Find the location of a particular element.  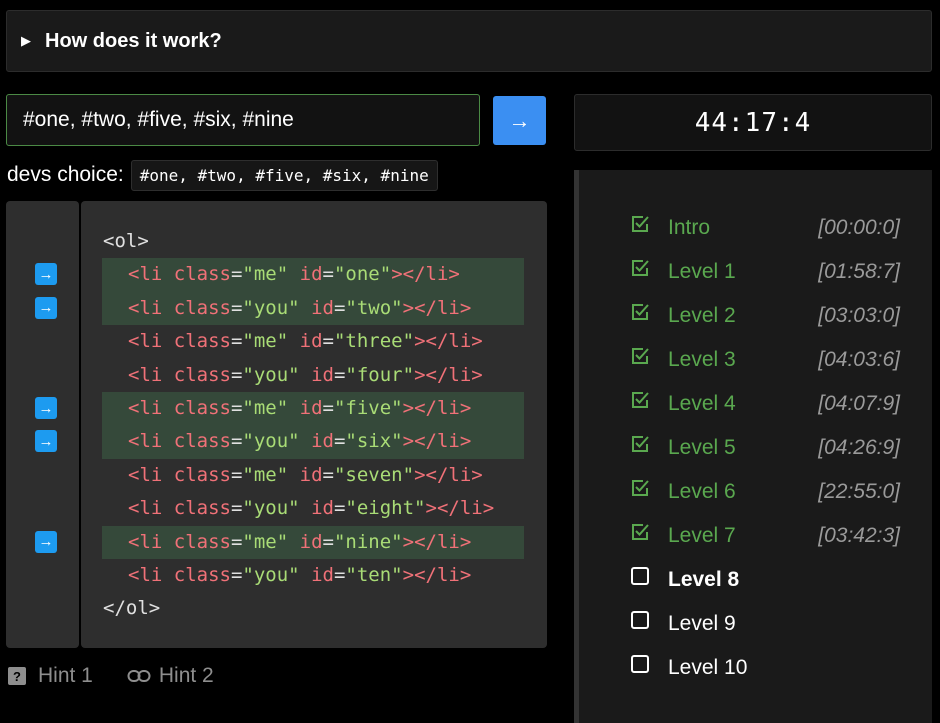

code-line-li: <li class="you" id="two"></li> is located at coordinates (313, 308).